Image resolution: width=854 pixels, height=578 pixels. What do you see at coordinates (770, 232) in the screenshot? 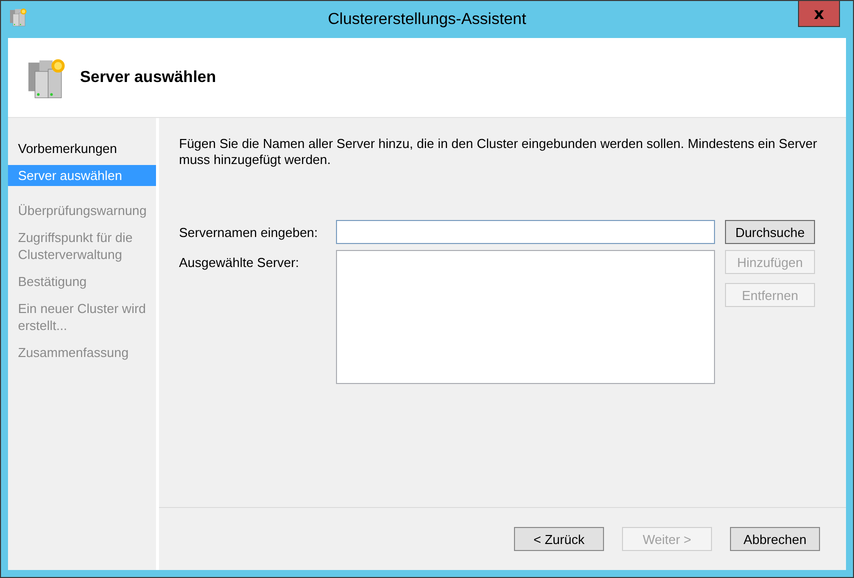
I see `browse-button: Durchsuche` at bounding box center [770, 232].